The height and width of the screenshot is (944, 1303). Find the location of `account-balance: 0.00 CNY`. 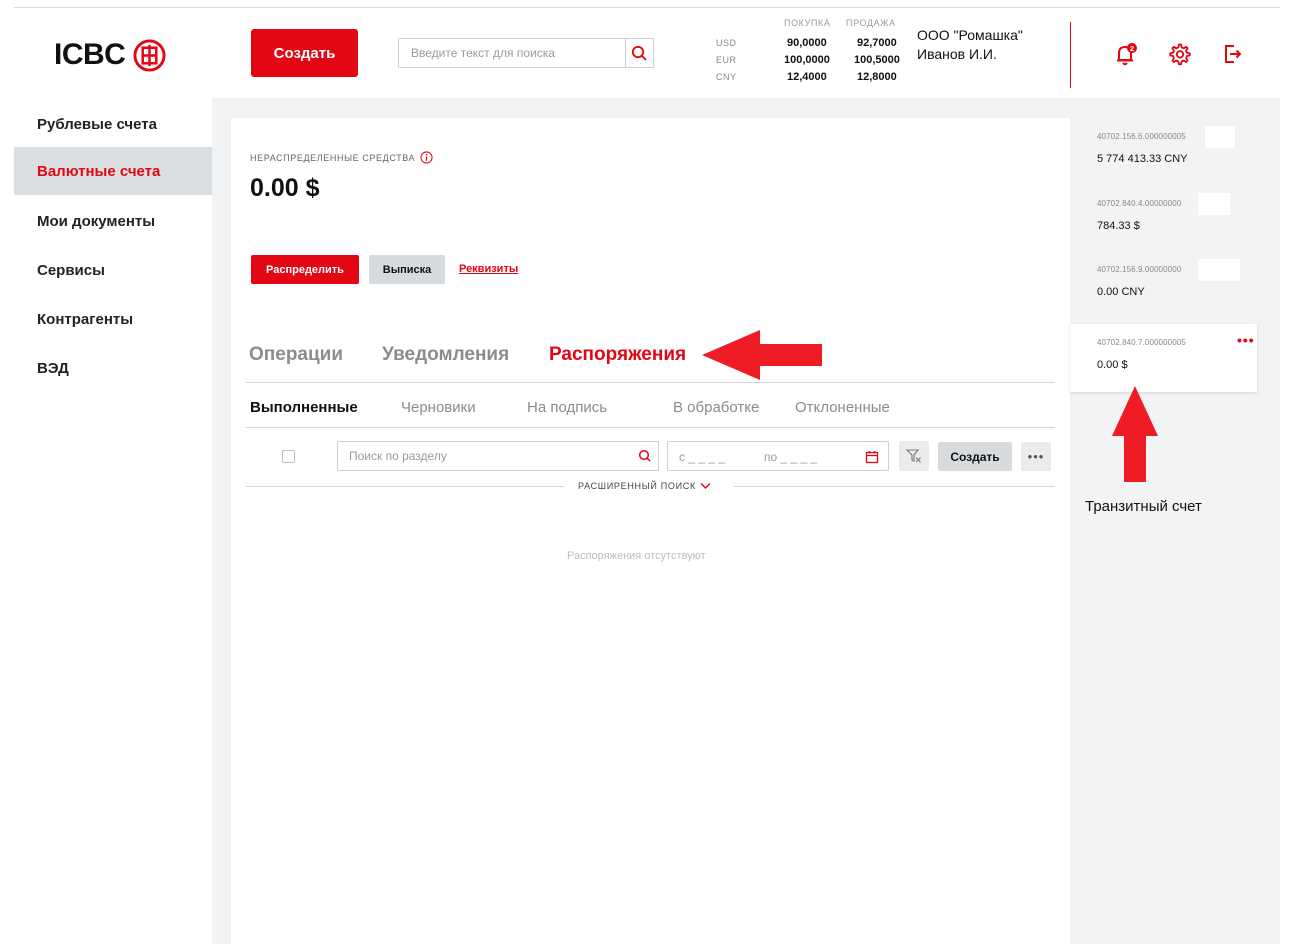

account-balance: 0.00 CNY is located at coordinates (1121, 292).